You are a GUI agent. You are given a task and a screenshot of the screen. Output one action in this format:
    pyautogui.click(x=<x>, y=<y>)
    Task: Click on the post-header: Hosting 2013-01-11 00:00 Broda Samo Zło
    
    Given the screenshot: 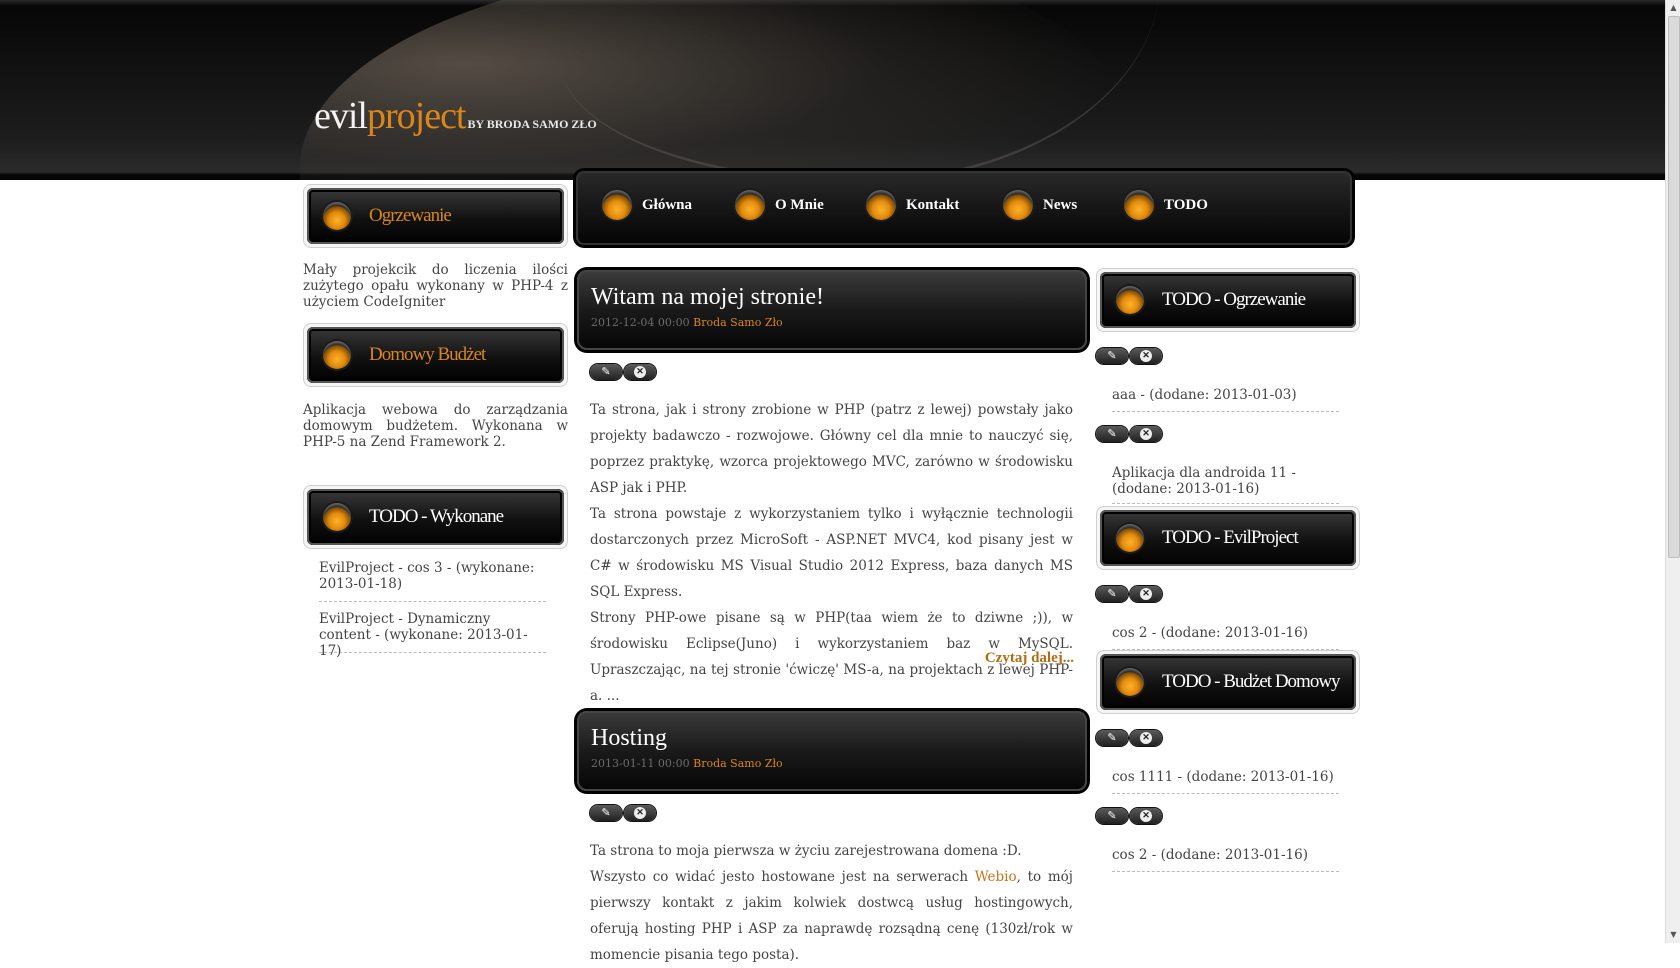 What is the action you would take?
    pyautogui.click(x=832, y=751)
    